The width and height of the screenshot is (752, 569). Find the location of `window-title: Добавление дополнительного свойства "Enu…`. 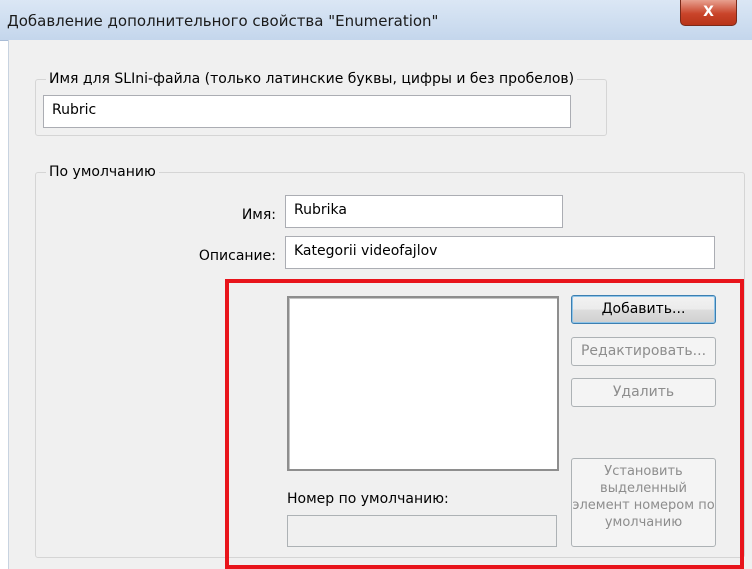

window-title: Добавление дополнительного свойства "Enu… is located at coordinates (223, 21).